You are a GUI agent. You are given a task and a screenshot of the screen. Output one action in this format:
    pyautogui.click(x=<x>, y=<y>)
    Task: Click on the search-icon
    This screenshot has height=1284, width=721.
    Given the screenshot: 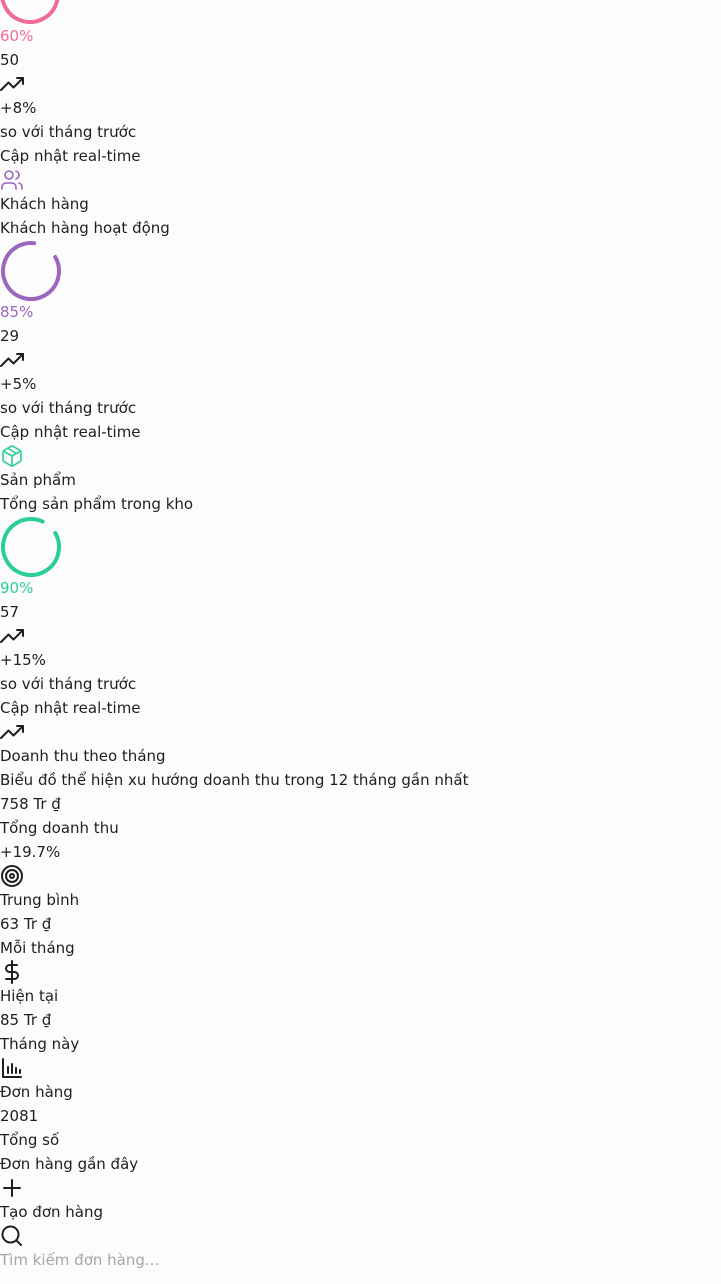 What is the action you would take?
    pyautogui.click(x=360, y=1236)
    